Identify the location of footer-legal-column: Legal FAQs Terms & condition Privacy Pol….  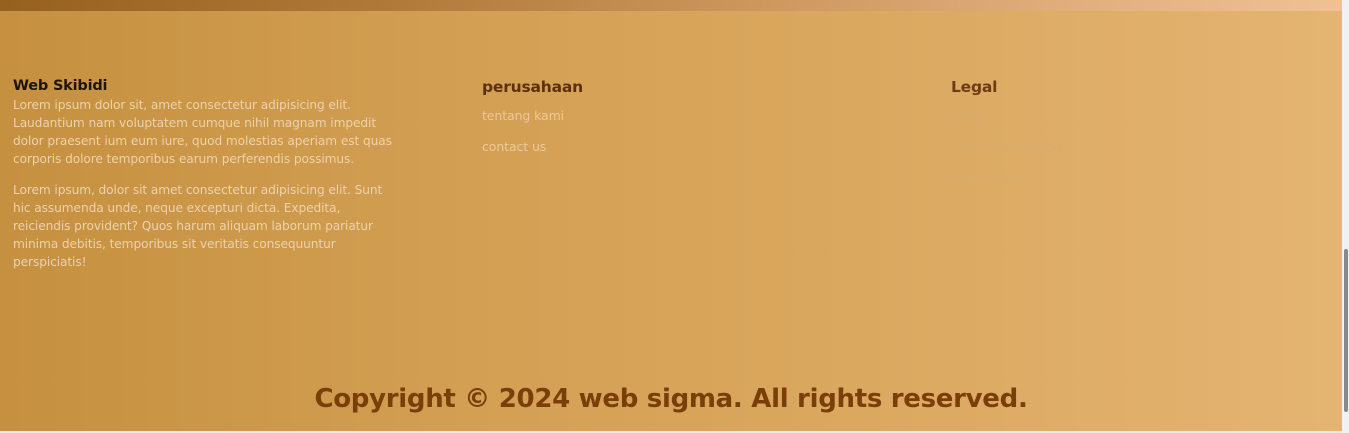
(1101, 138).